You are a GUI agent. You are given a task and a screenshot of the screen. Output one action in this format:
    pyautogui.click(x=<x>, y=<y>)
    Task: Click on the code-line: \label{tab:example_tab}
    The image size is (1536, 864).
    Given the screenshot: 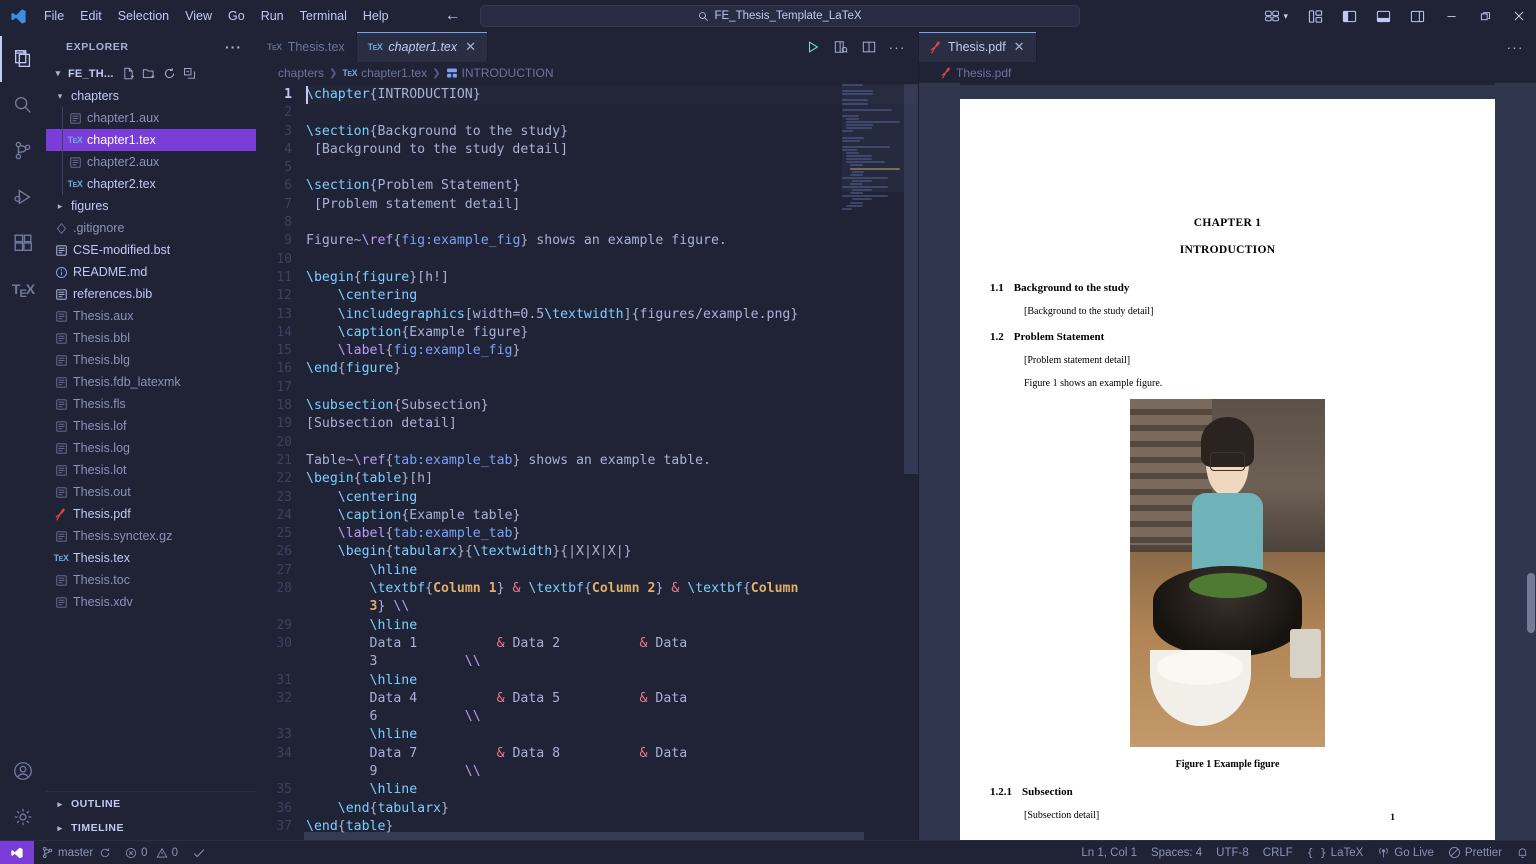 What is the action you would take?
    pyautogui.click(x=611, y=534)
    